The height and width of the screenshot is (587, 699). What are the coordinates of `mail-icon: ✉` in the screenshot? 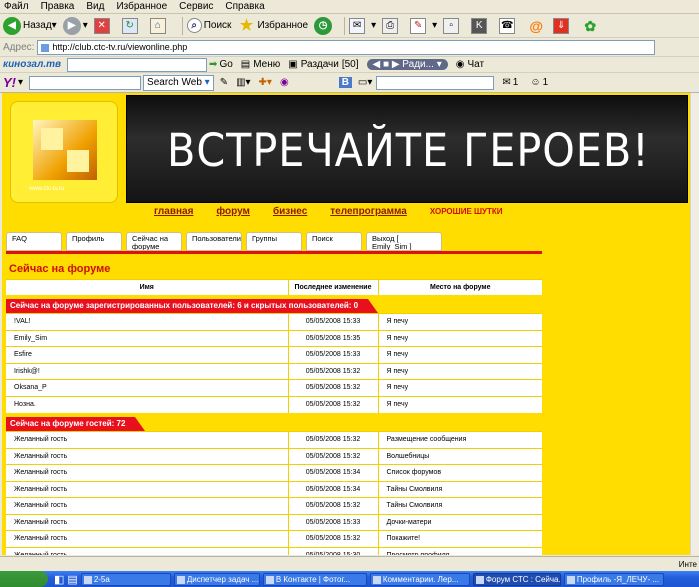 It's located at (506, 82).